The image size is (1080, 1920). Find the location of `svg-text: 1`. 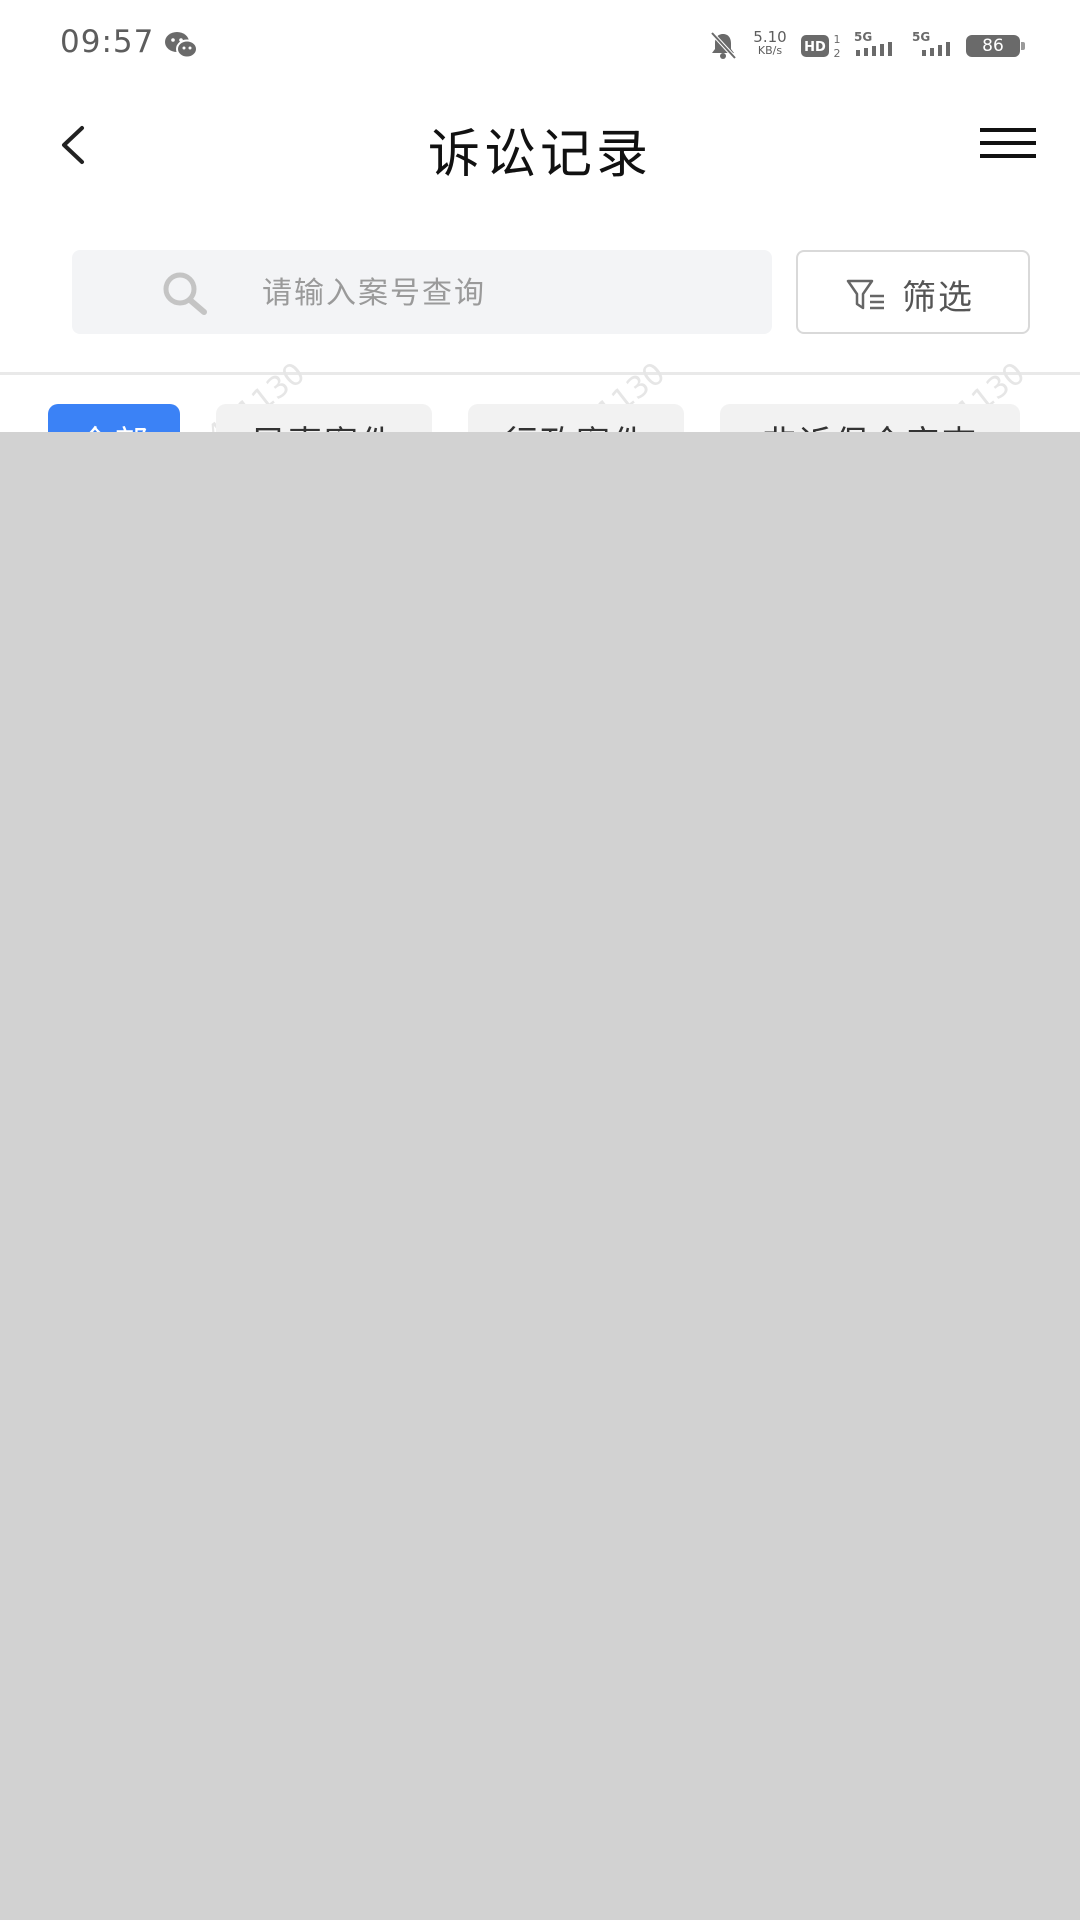

svg-text: 1 is located at coordinates (837, 39).